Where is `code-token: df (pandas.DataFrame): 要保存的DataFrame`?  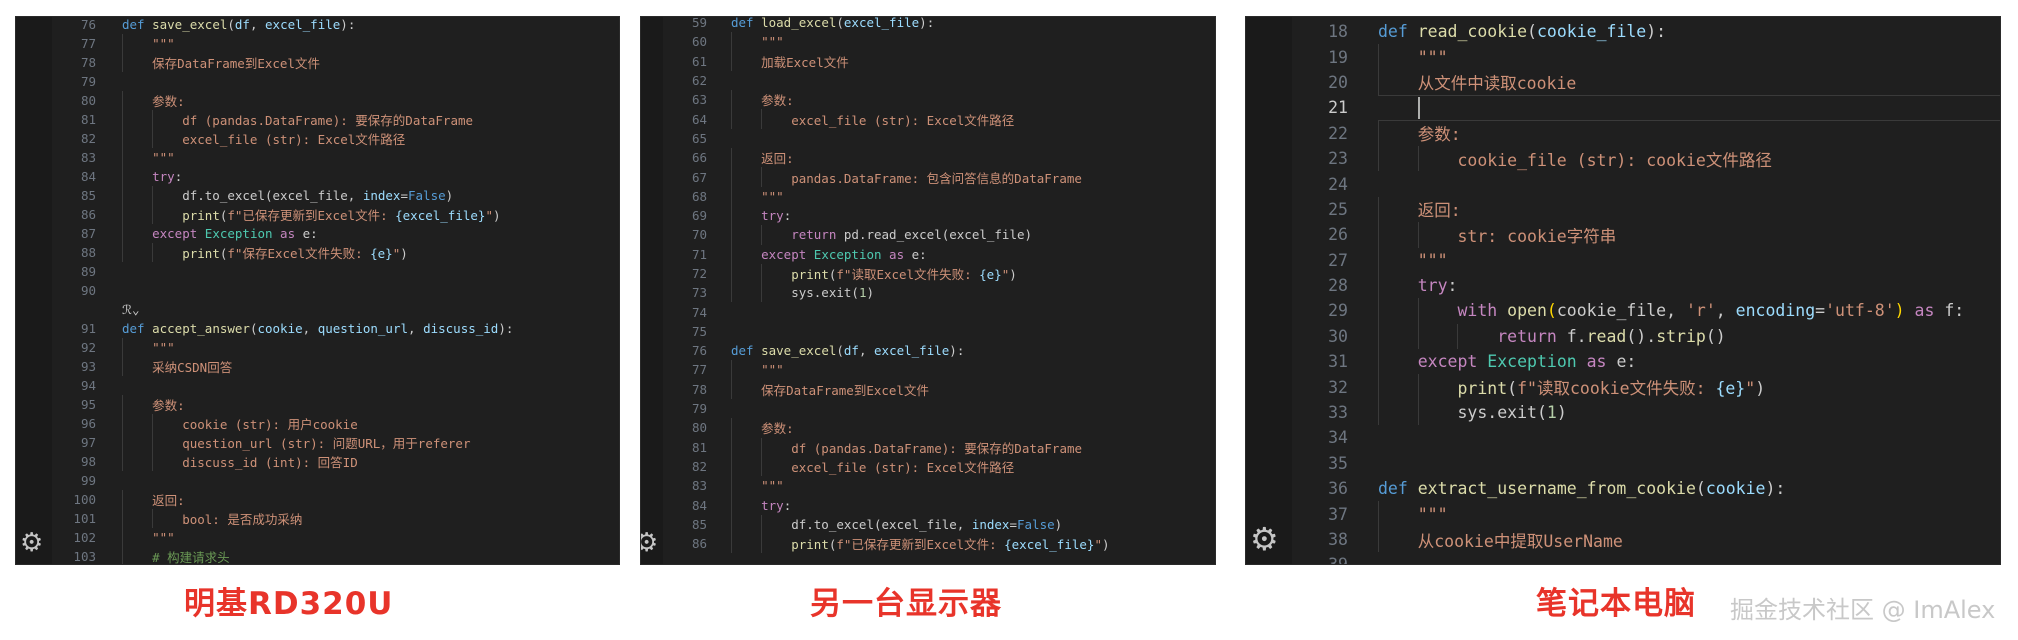
code-token: df (pandas.DataFrame): 要保存的DataFrame is located at coordinates (298, 120).